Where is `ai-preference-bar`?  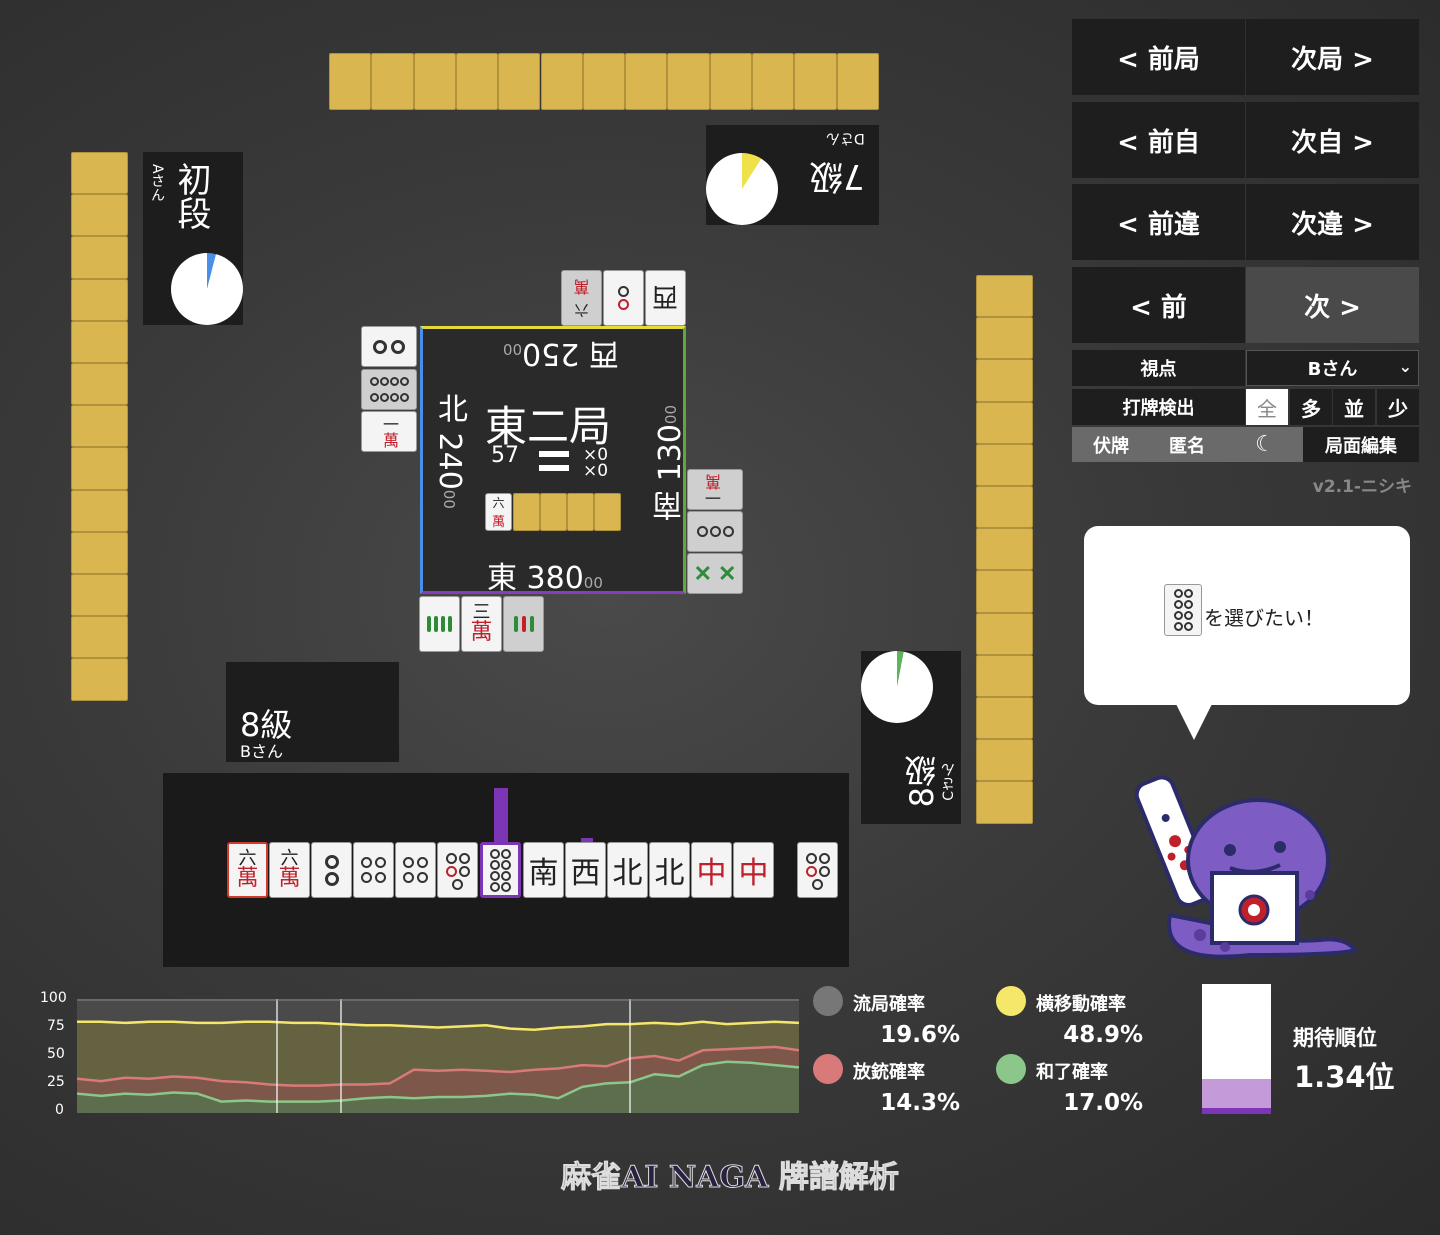
ai-preference-bar is located at coordinates (501, 815).